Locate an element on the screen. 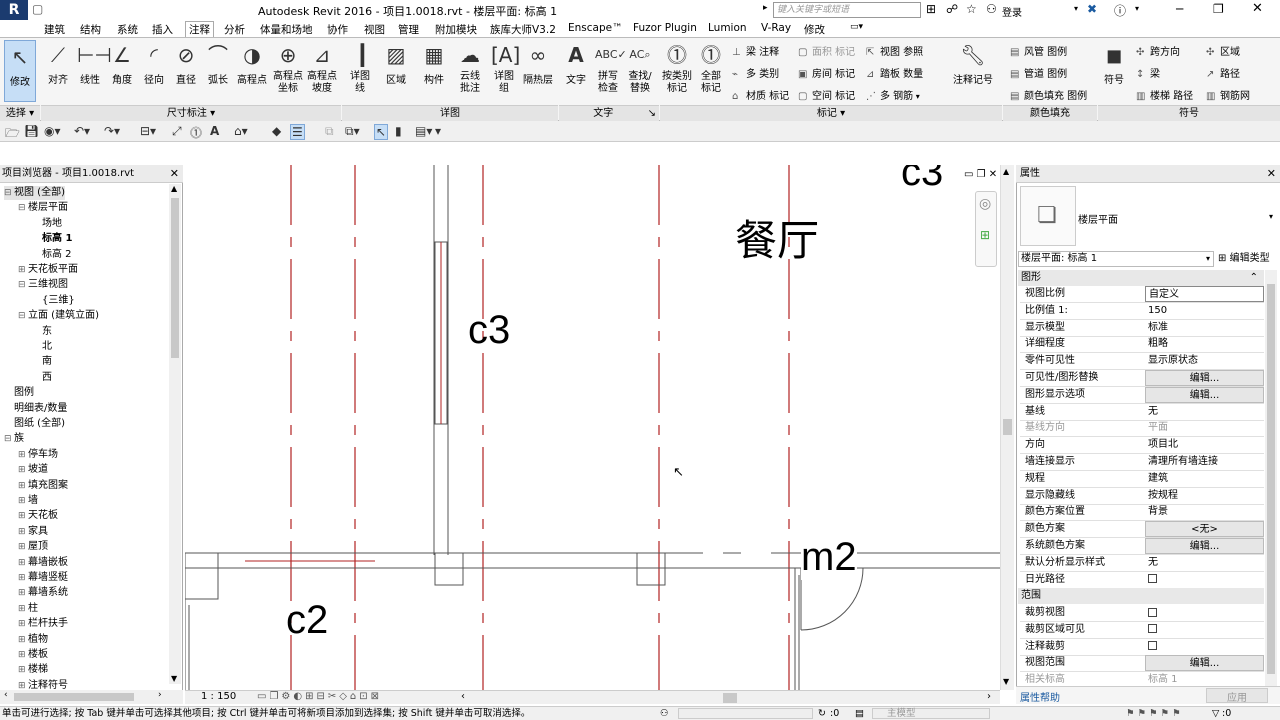 Image resolution: width=1280 pixels, height=720 pixels. span-direction-button: ✣ 跨方向 is located at coordinates (1158, 50).